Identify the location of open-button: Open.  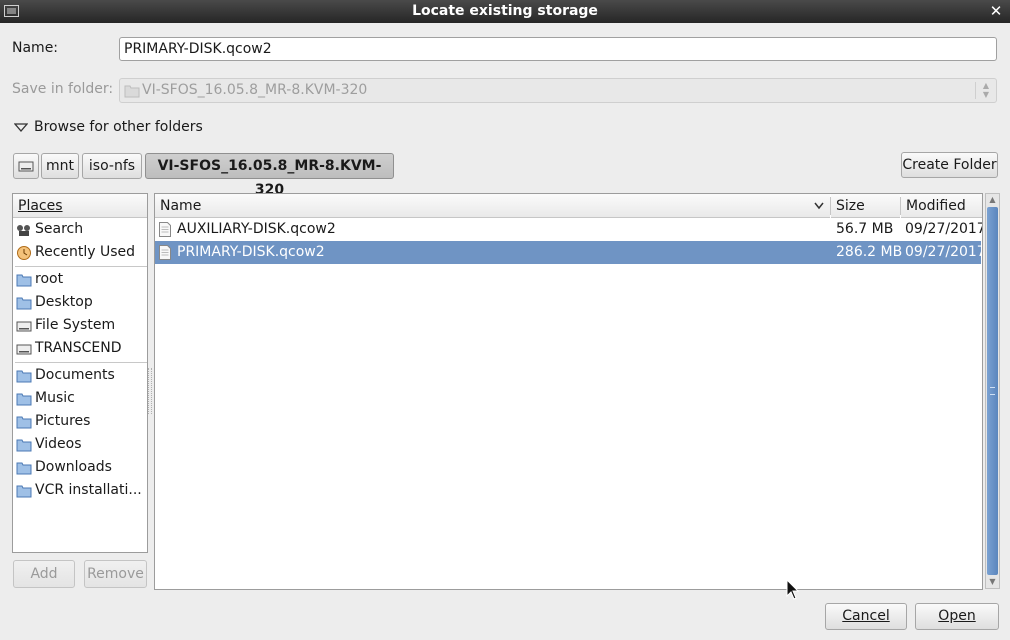
(957, 616).